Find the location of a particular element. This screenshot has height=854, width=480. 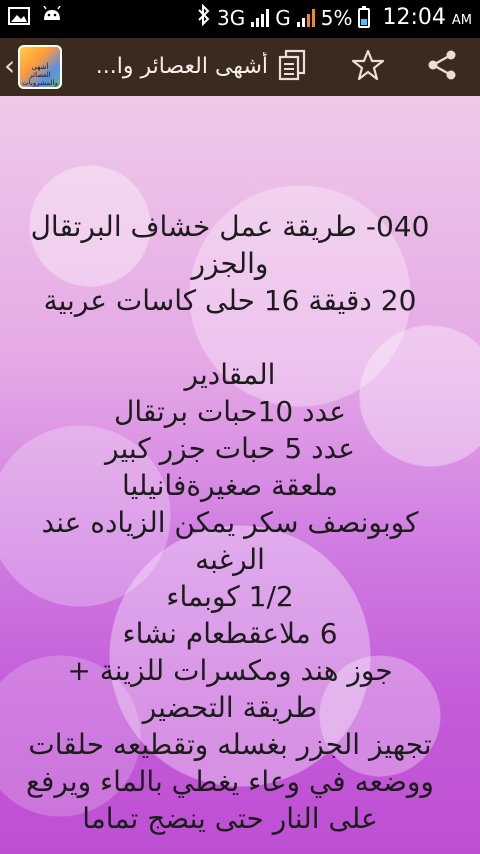

recipe-line: 6 ملاعقطعام نشاء is located at coordinates (230, 633).